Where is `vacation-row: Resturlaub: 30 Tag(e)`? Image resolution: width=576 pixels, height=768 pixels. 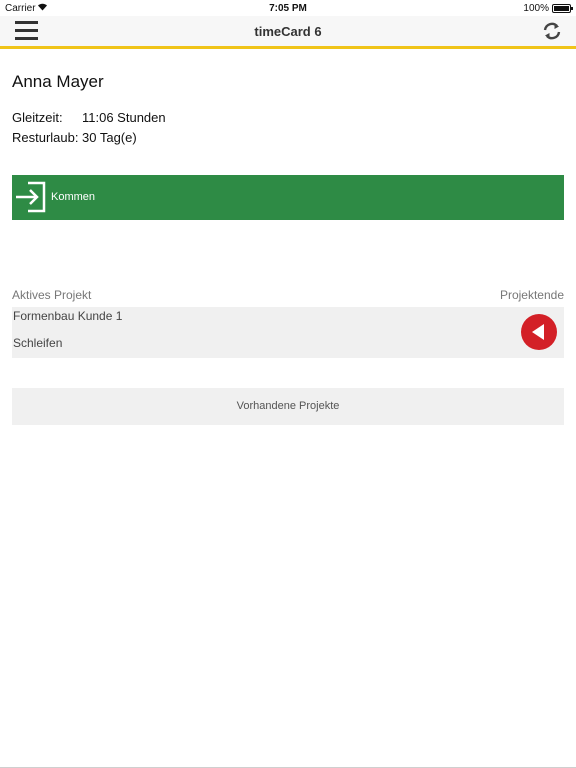
vacation-row: Resturlaub: 30 Tag(e) is located at coordinates (74, 137).